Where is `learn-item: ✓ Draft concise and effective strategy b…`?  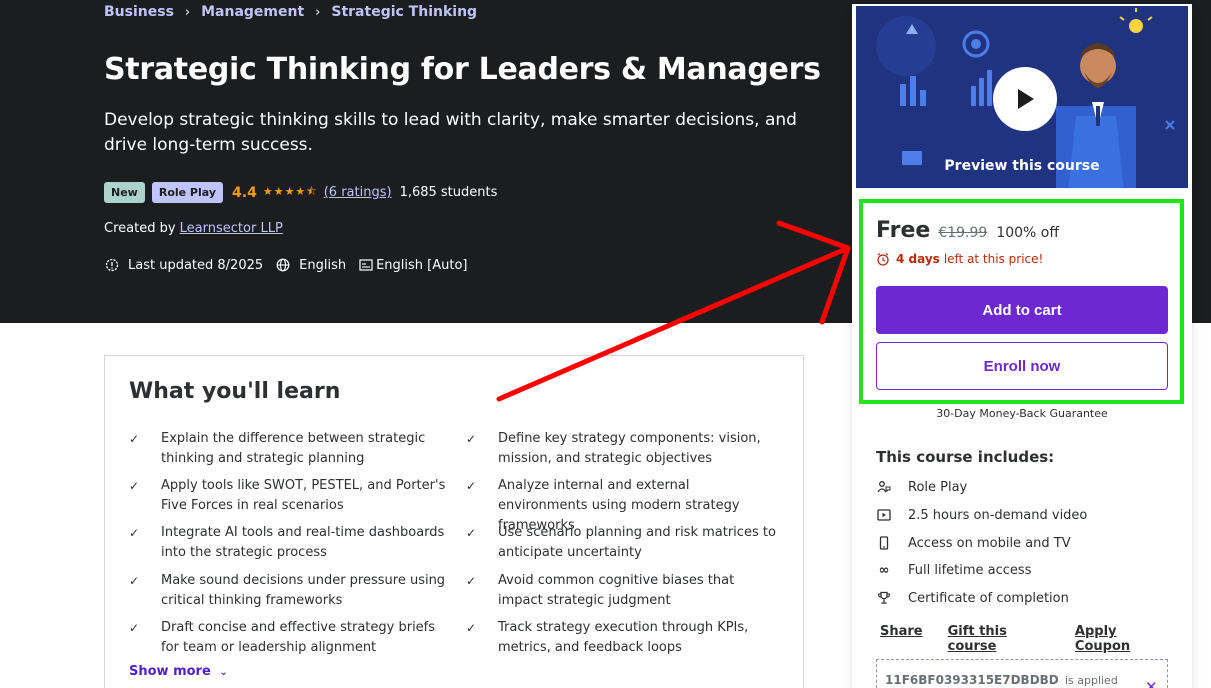 learn-item: ✓ Draft concise and effective strategy b… is located at coordinates (287, 638).